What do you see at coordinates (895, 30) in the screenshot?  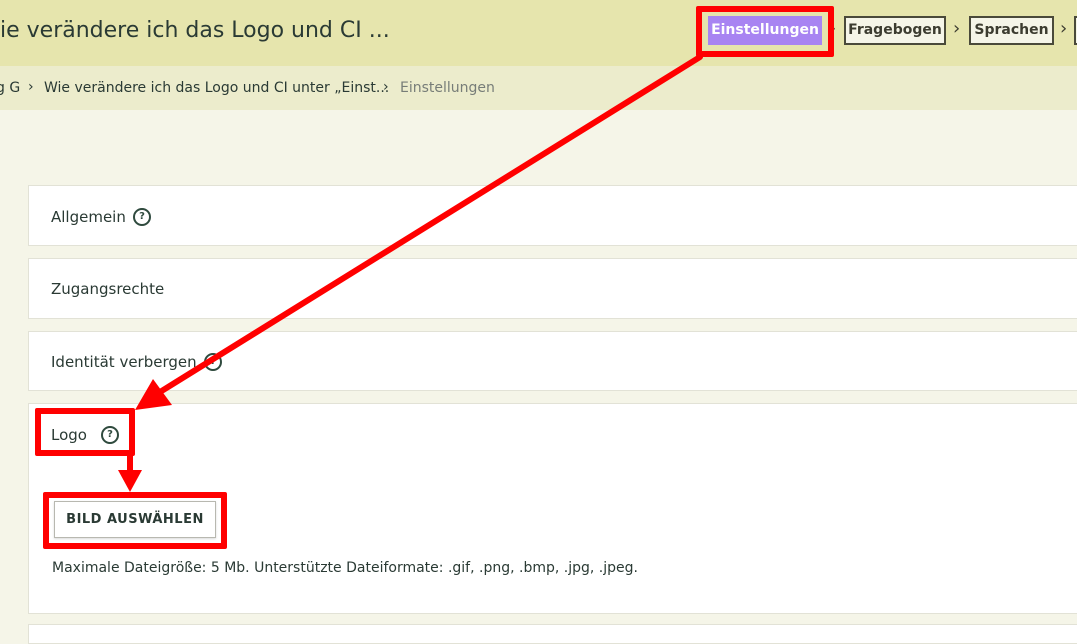 I see `step-fragebogen: Fragebogen` at bounding box center [895, 30].